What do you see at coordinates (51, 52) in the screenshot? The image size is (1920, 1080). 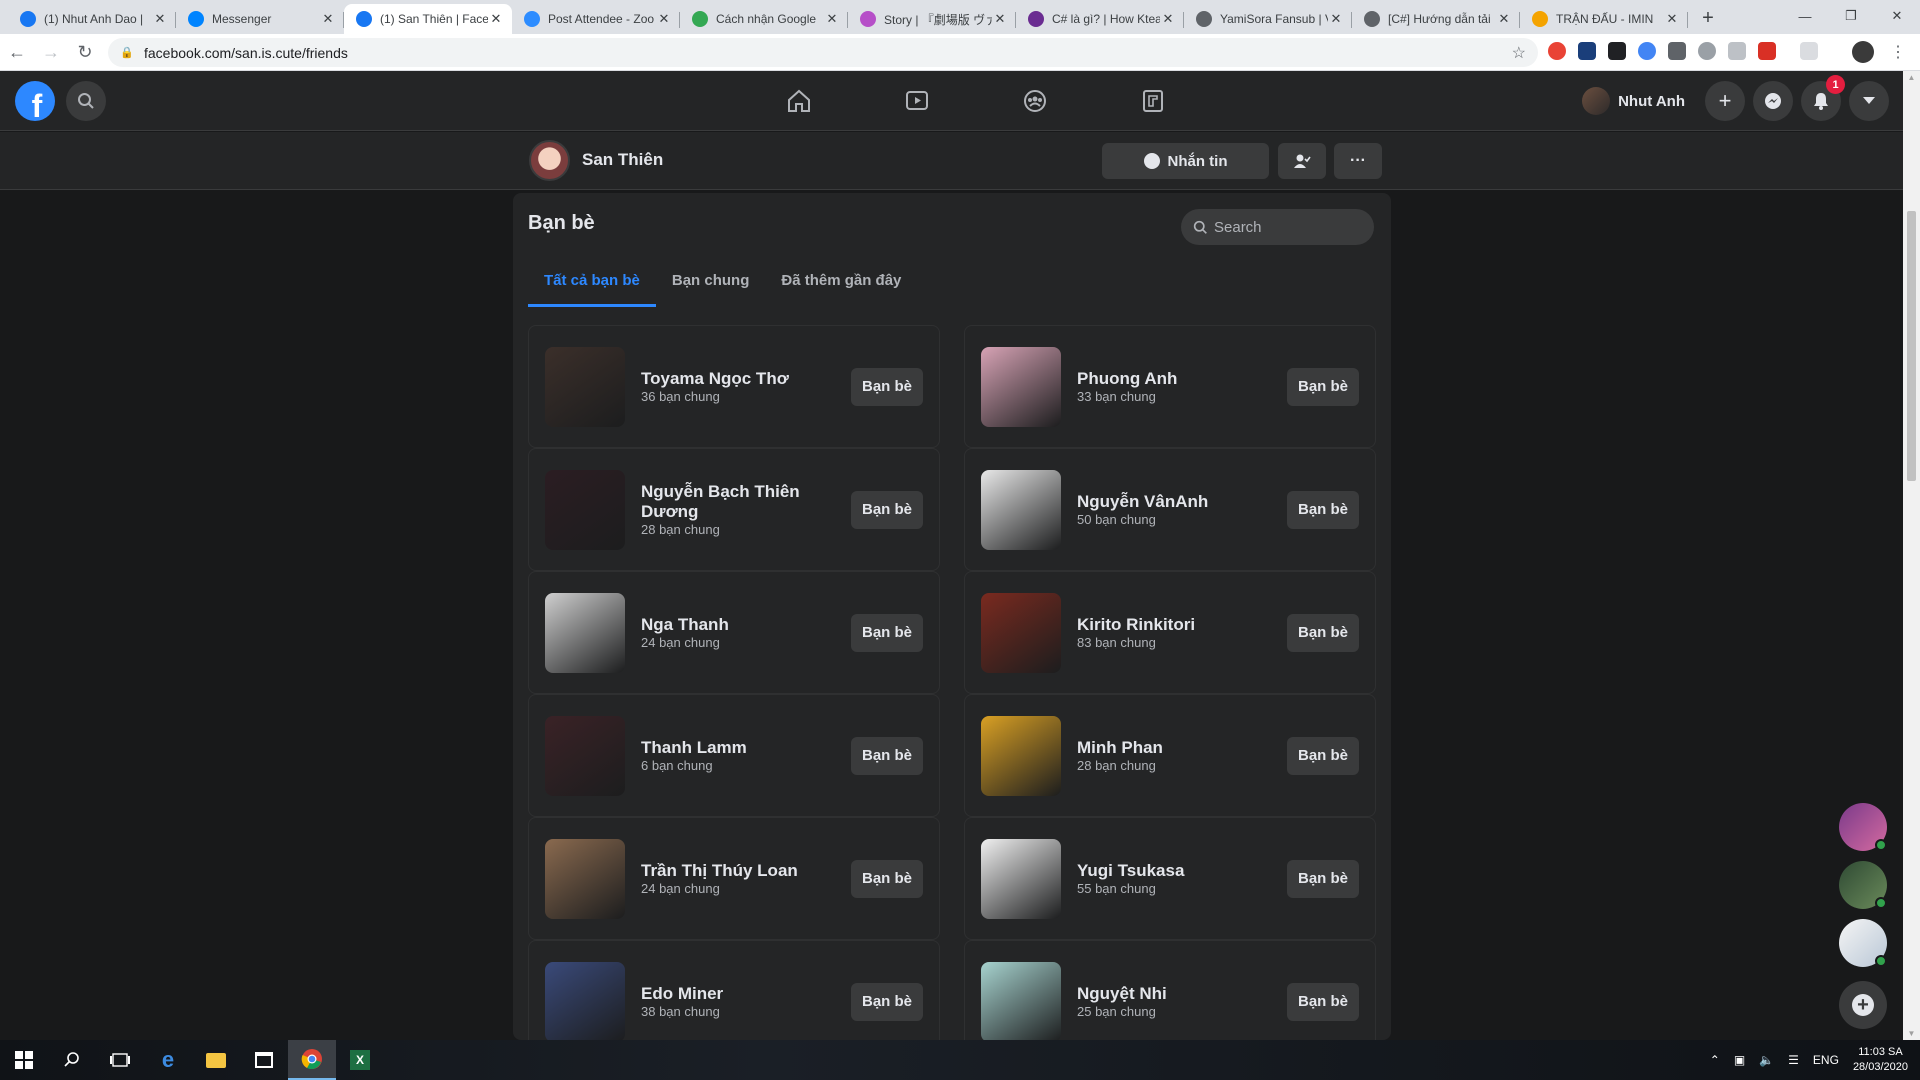 I see `forward-arrow-icon: →` at bounding box center [51, 52].